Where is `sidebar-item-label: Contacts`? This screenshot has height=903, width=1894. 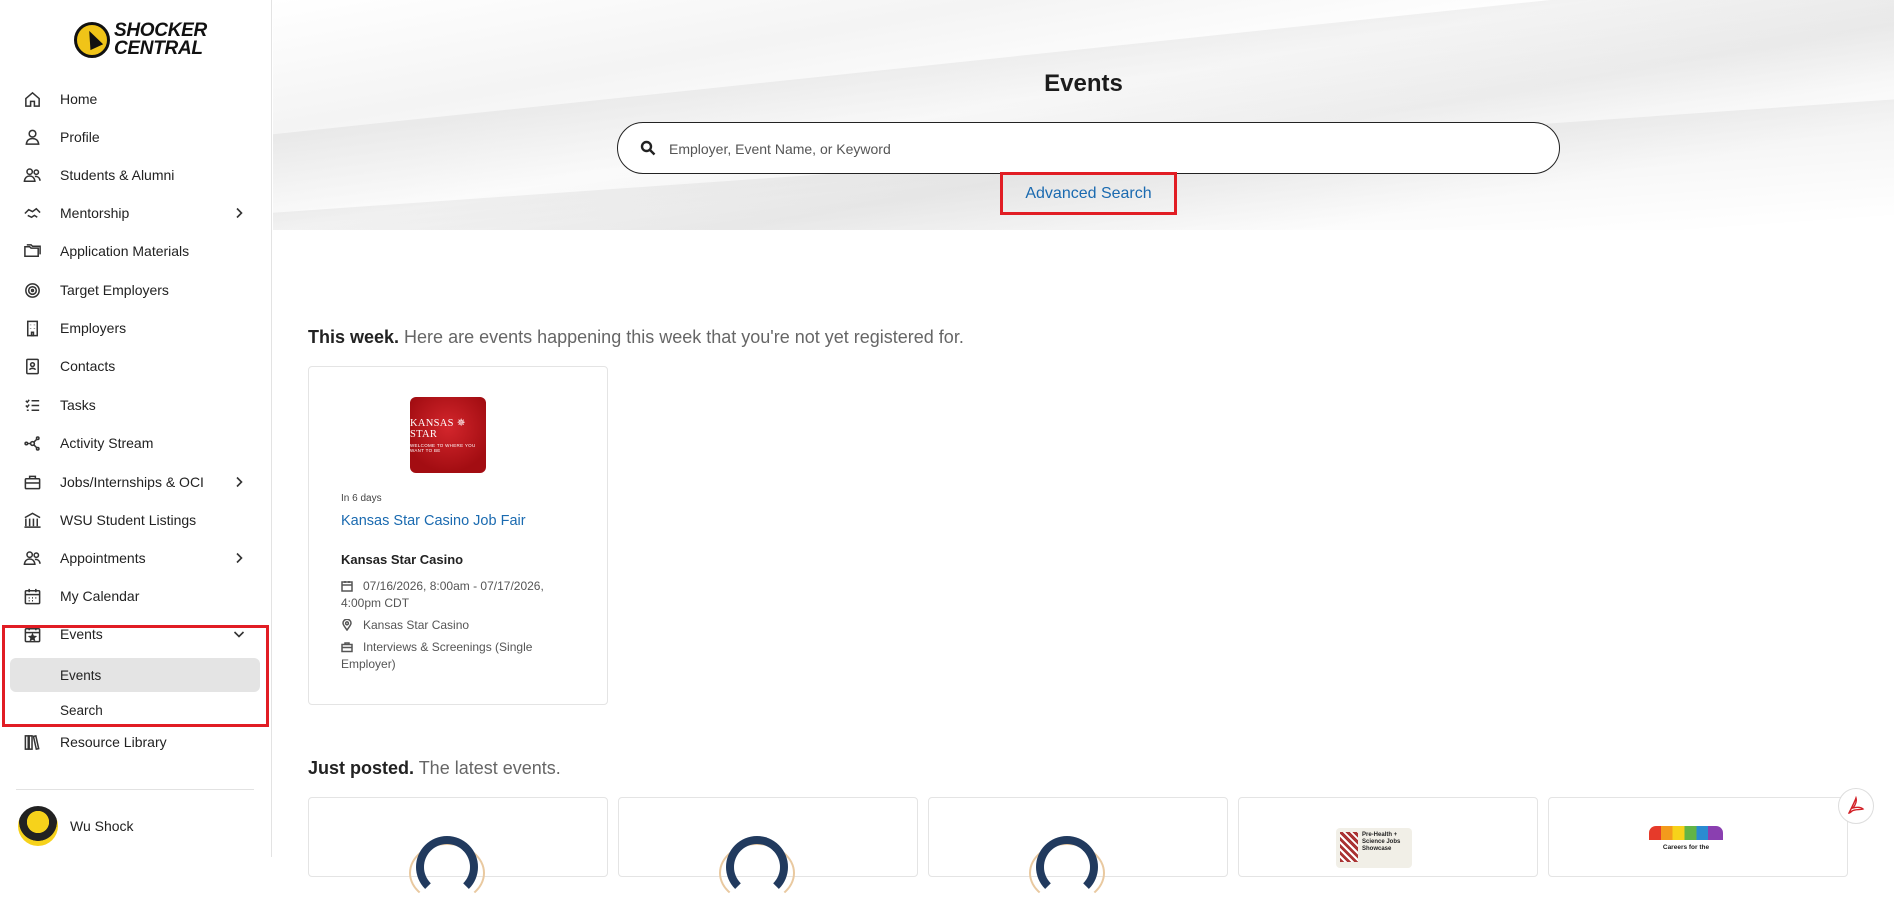 sidebar-item-label: Contacts is located at coordinates (88, 366).